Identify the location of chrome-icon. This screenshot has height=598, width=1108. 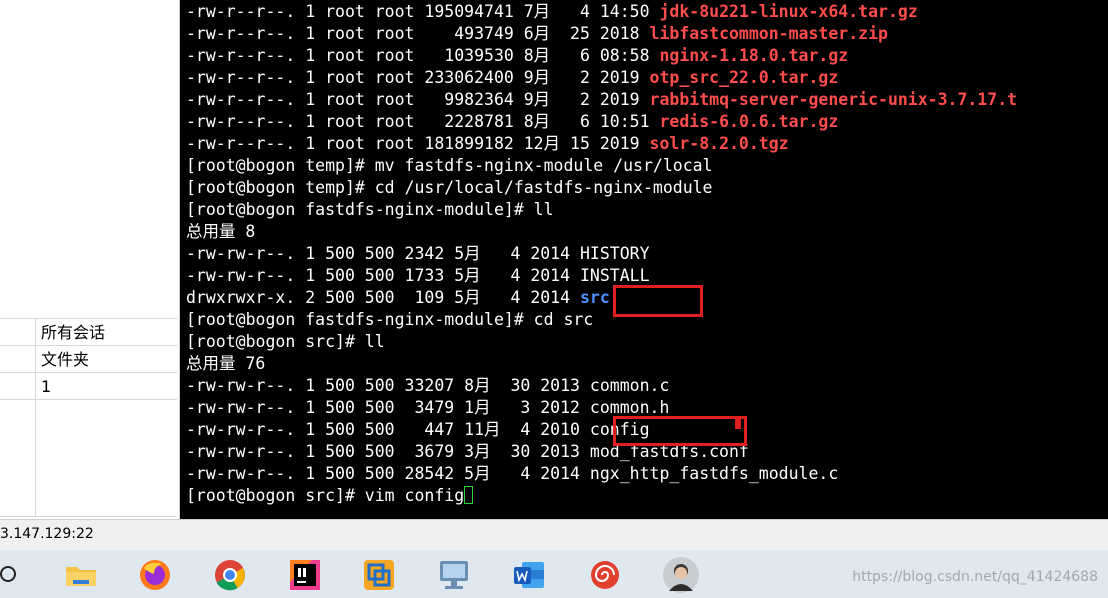
(230, 575).